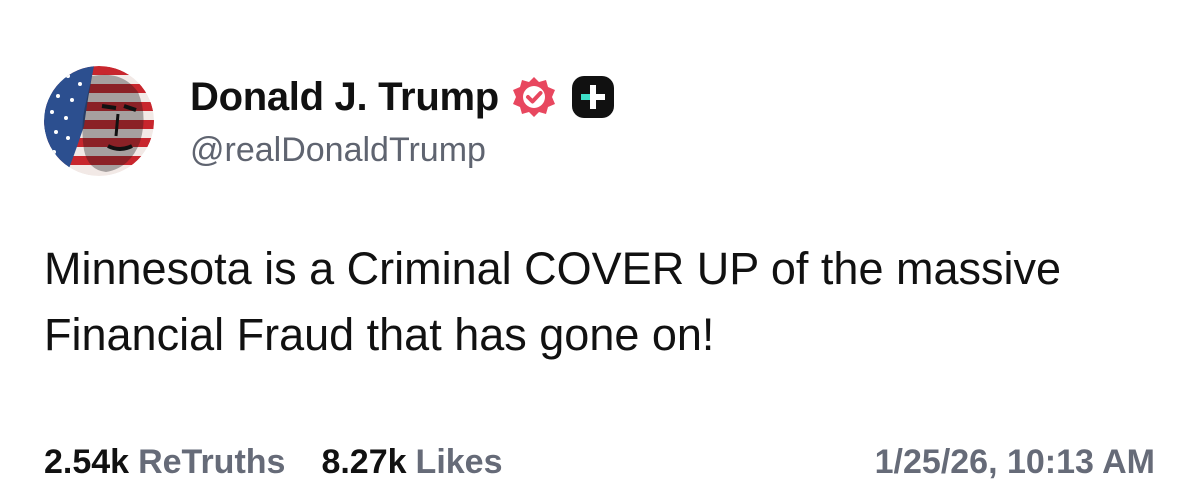  Describe the element at coordinates (534, 97) in the screenshot. I see `verified-badge-icon` at that location.